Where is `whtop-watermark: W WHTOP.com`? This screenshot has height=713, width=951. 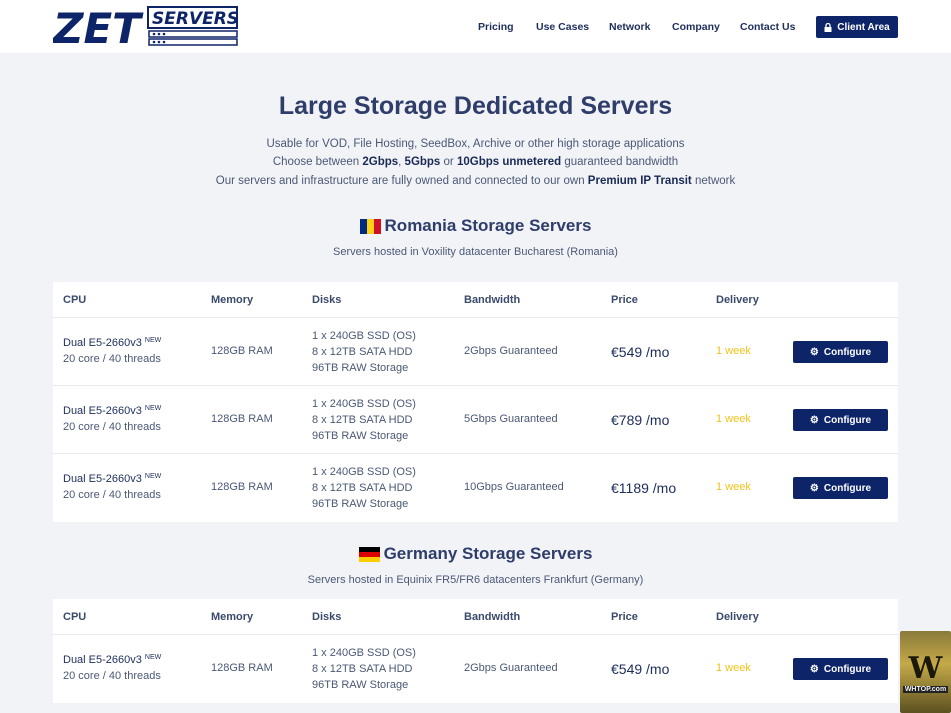 whtop-watermark: W WHTOP.com is located at coordinates (925, 672).